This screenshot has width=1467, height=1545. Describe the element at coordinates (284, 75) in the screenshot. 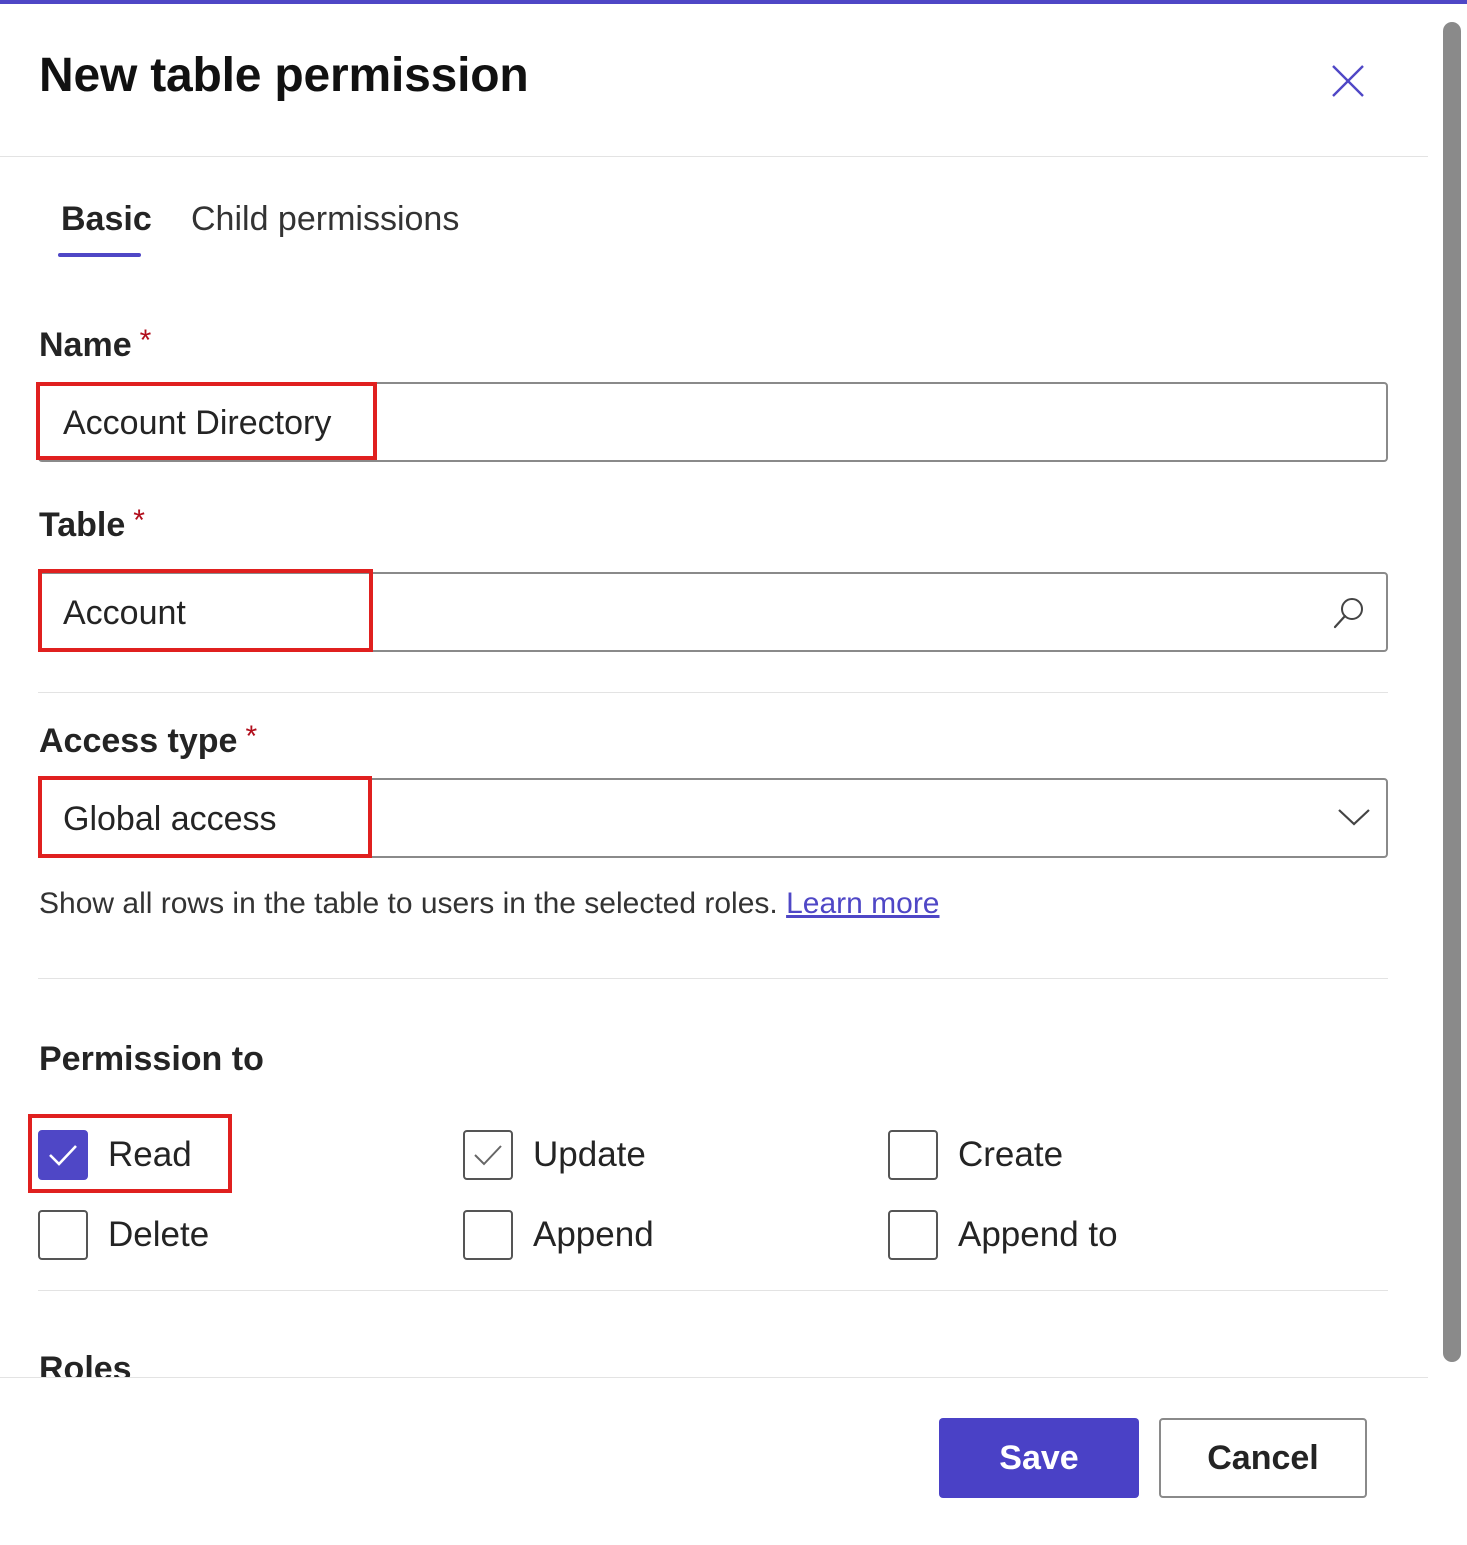

I see `panel-title: New table permission` at that location.